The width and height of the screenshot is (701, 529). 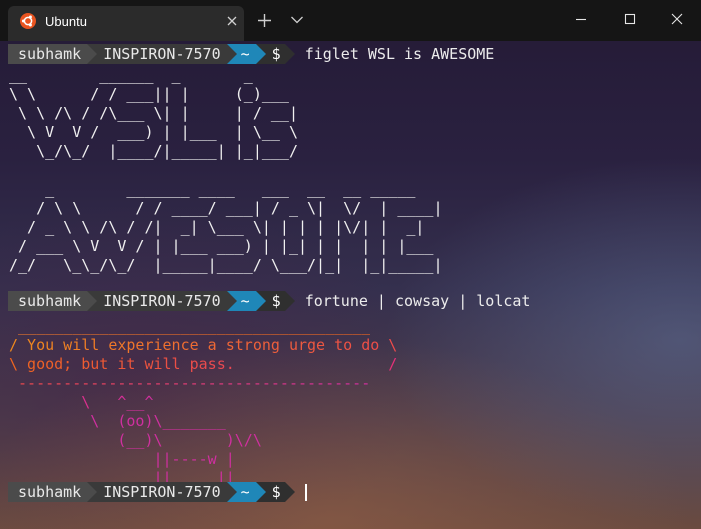 I want to click on cowsay-line: \ good; but it will pass. /, so click(x=203, y=364).